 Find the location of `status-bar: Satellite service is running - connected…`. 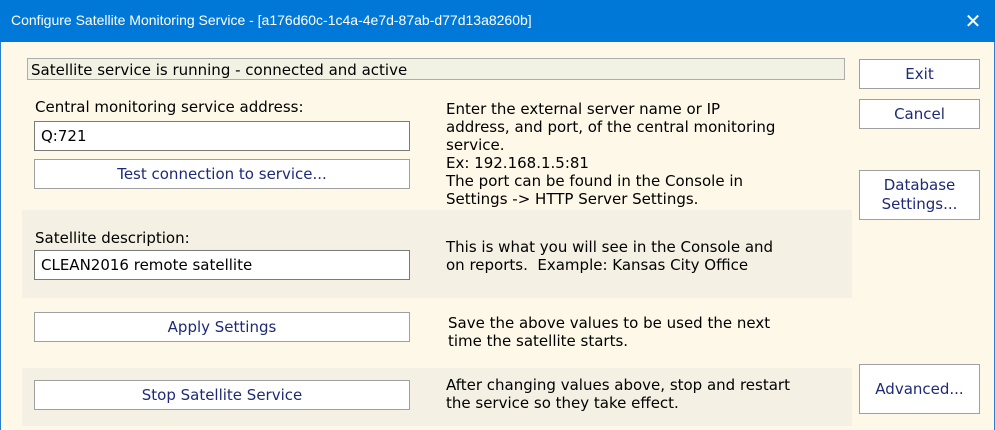

status-bar: Satellite service is running - connected… is located at coordinates (436, 69).